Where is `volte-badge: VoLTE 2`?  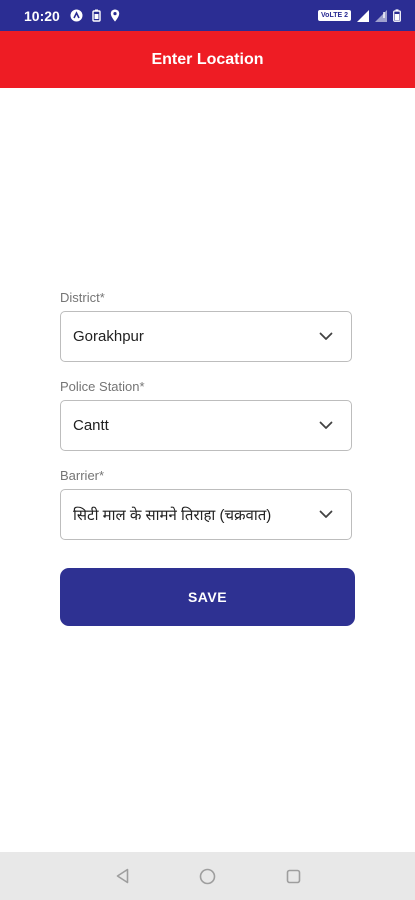
volte-badge: VoLTE 2 is located at coordinates (334, 15).